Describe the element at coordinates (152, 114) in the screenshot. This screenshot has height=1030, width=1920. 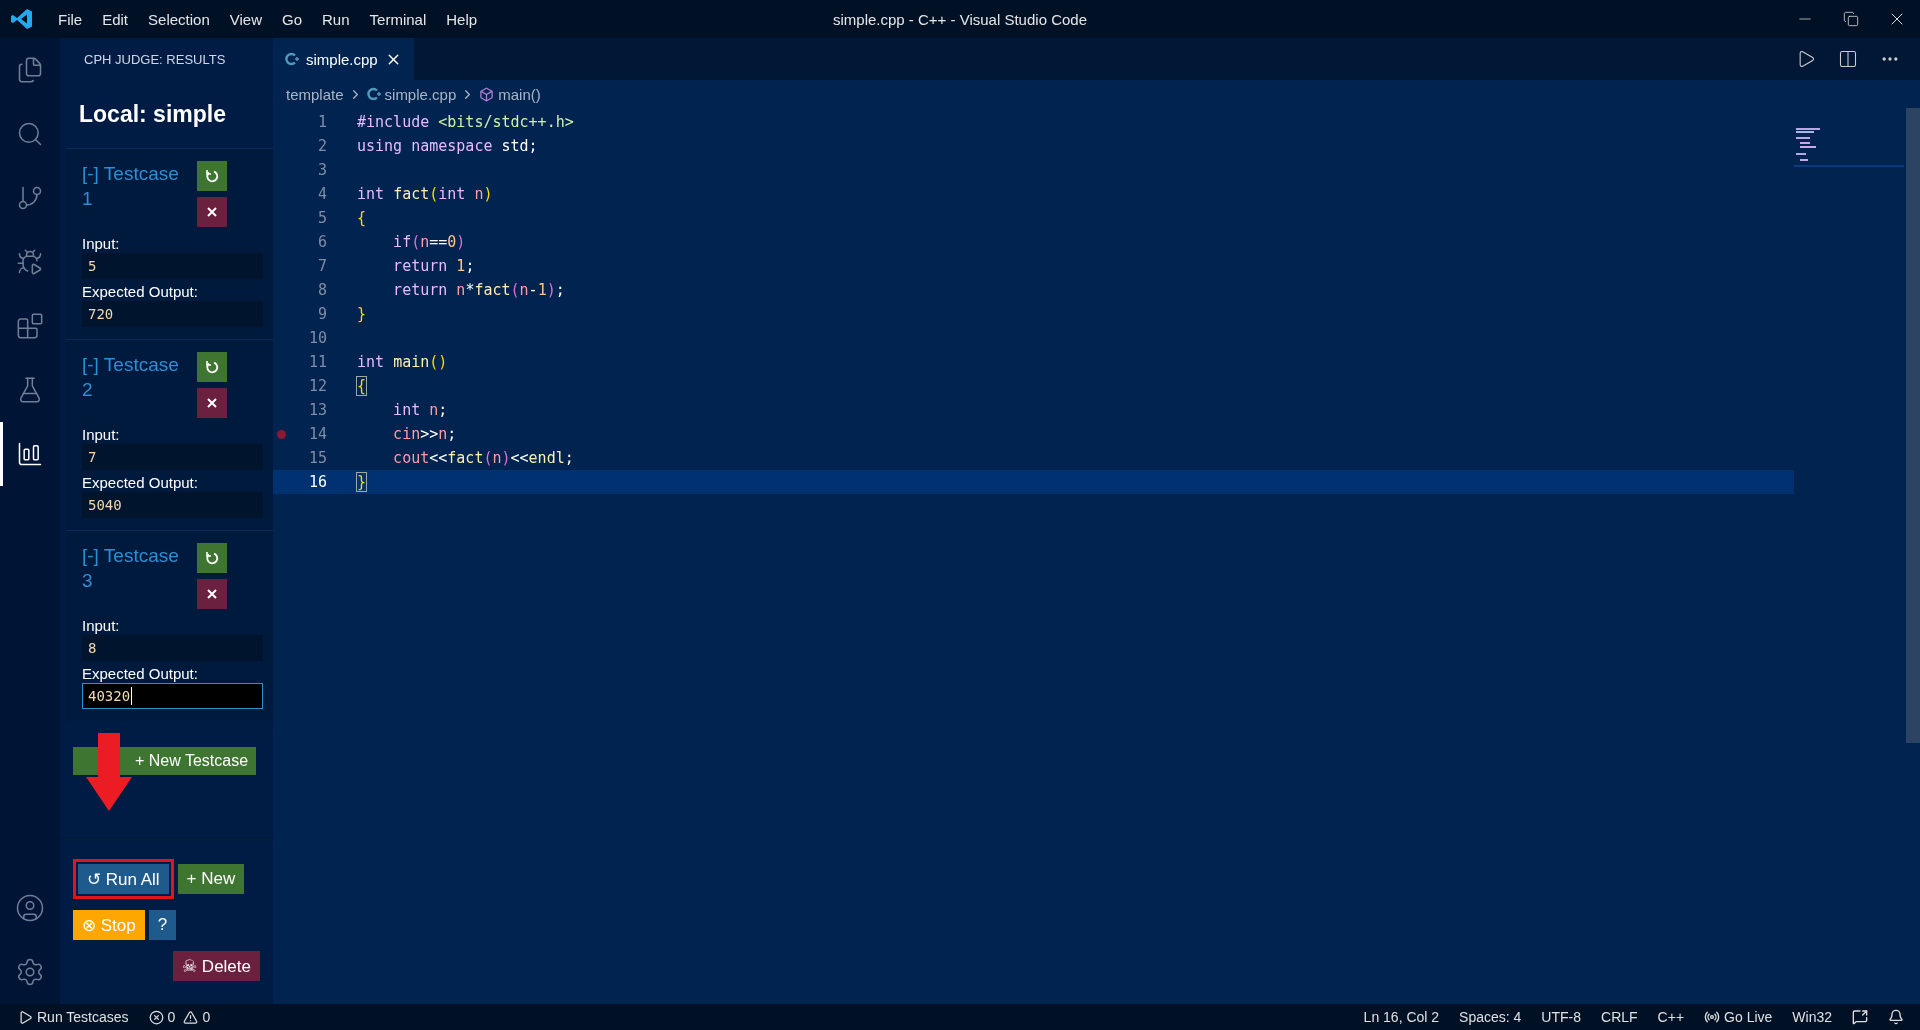
I see `panel-title: Local: simple` at that location.